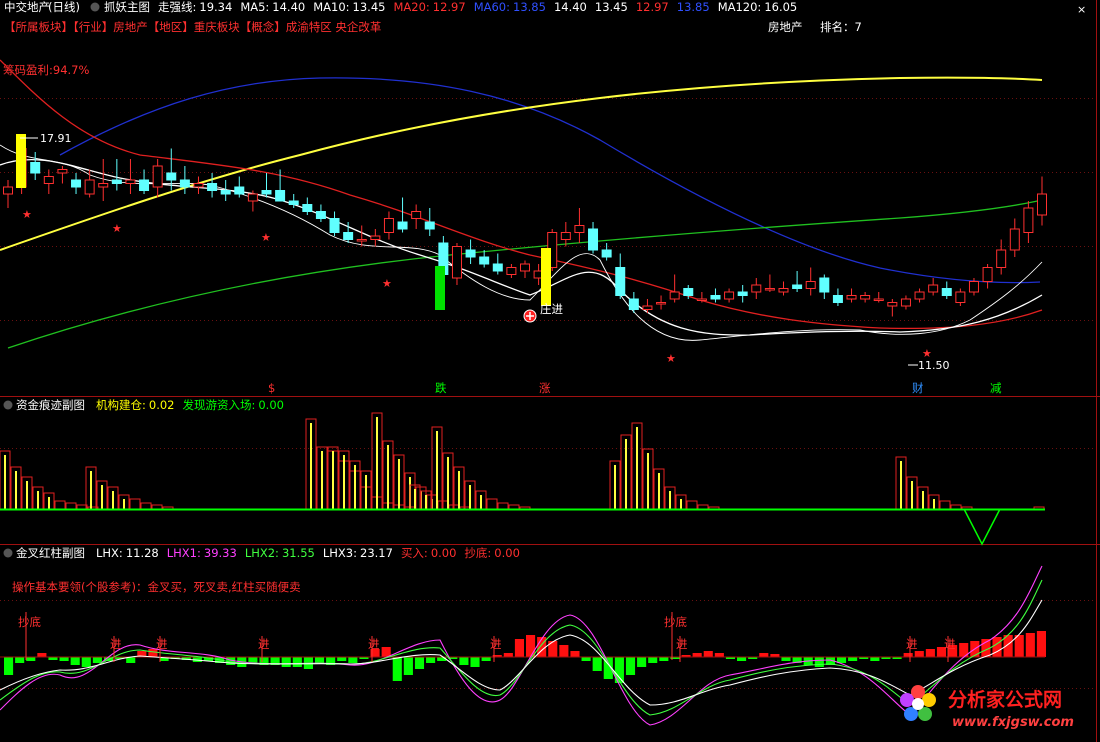  I want to click on stat-label: LHX1:, so click(184, 553).